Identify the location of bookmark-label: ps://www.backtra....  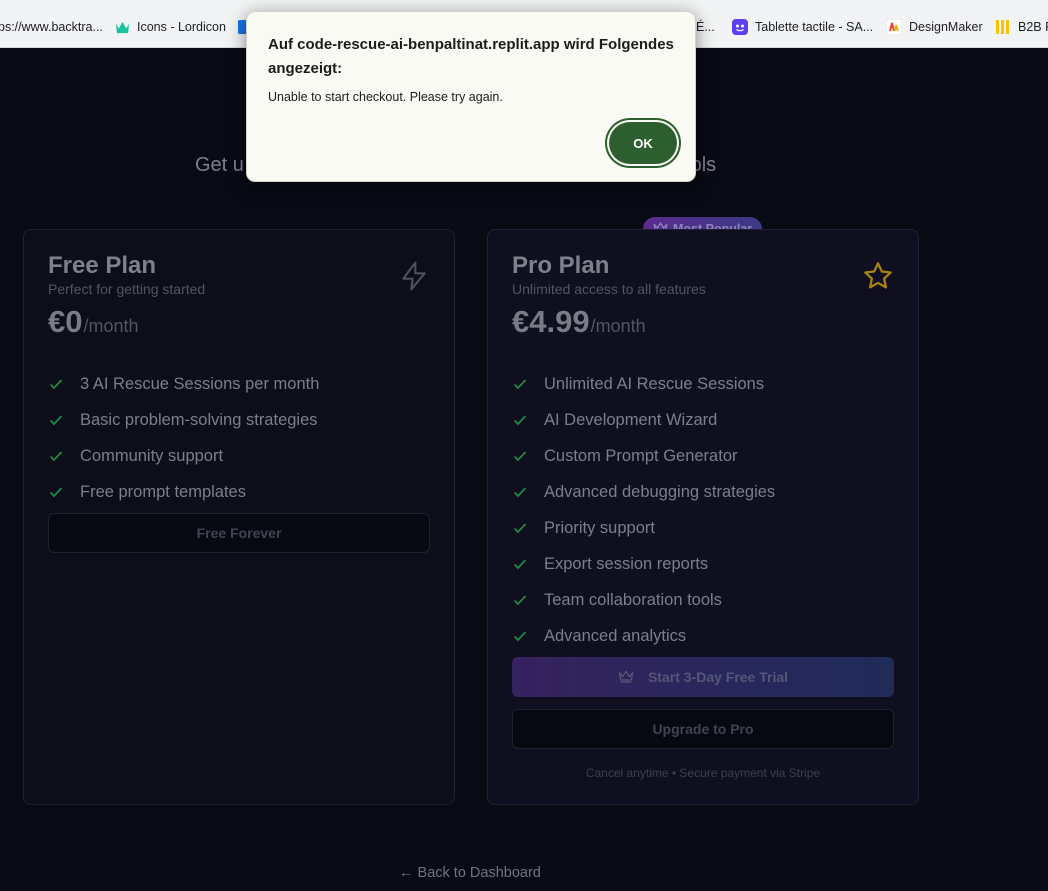
(51, 27).